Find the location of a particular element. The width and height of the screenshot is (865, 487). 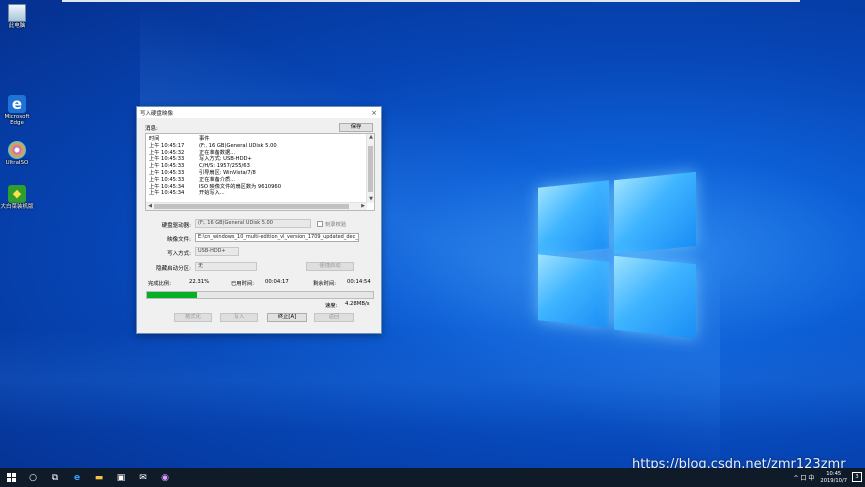

image-file-label: 映像文件: is located at coordinates (179, 240).